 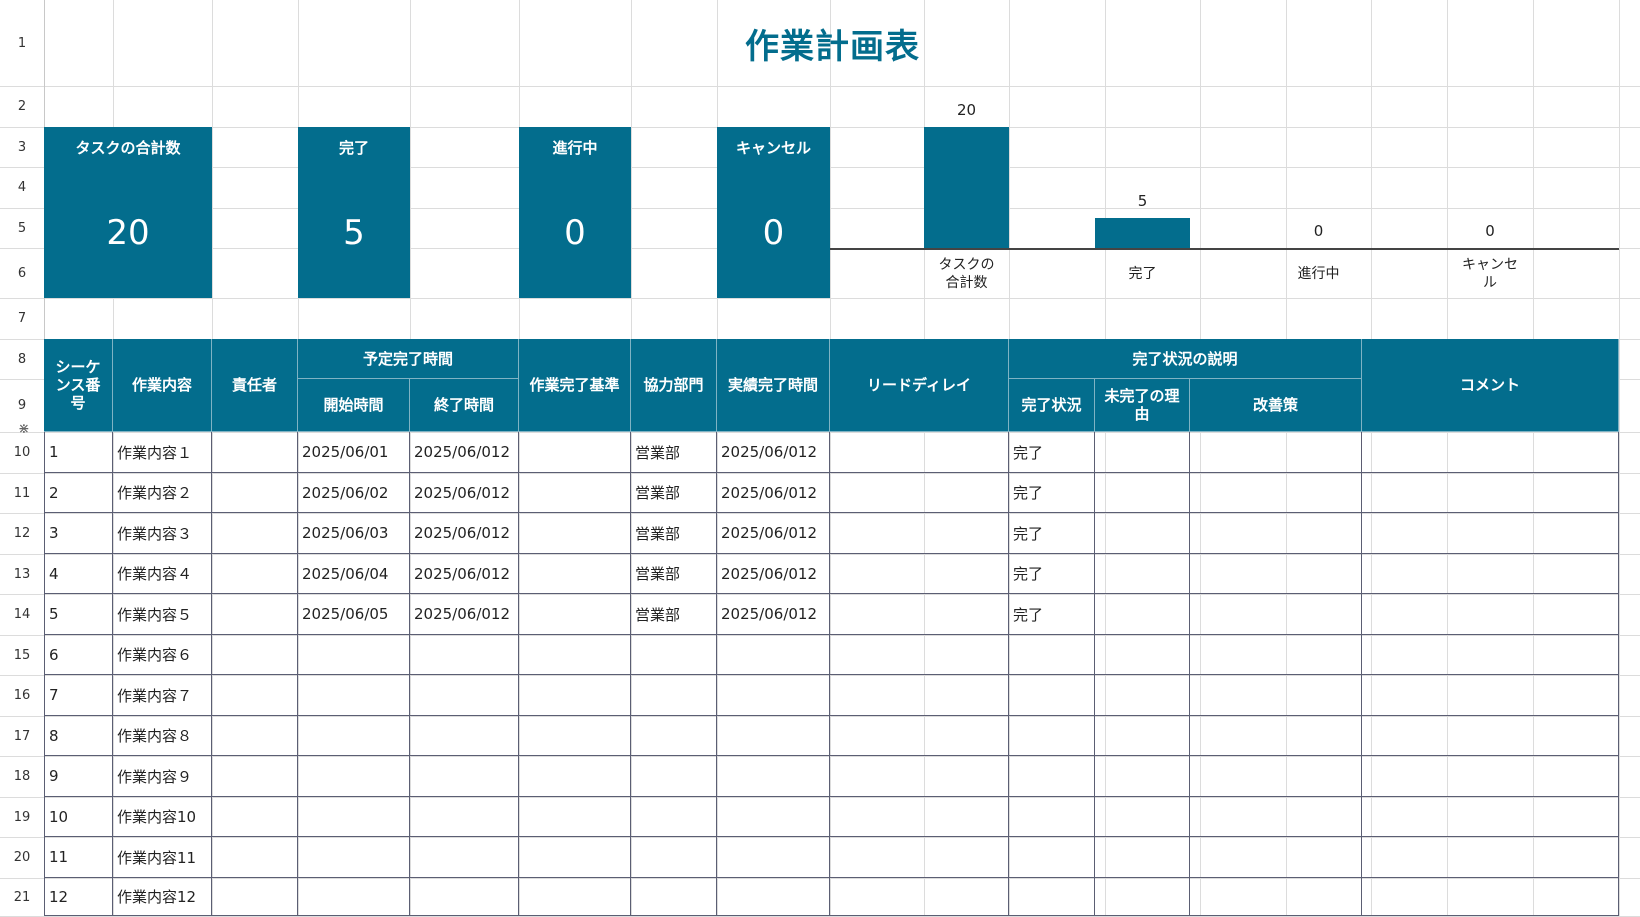 What do you see at coordinates (832, 43) in the screenshot?
I see `sheet-title: 作業計画表` at bounding box center [832, 43].